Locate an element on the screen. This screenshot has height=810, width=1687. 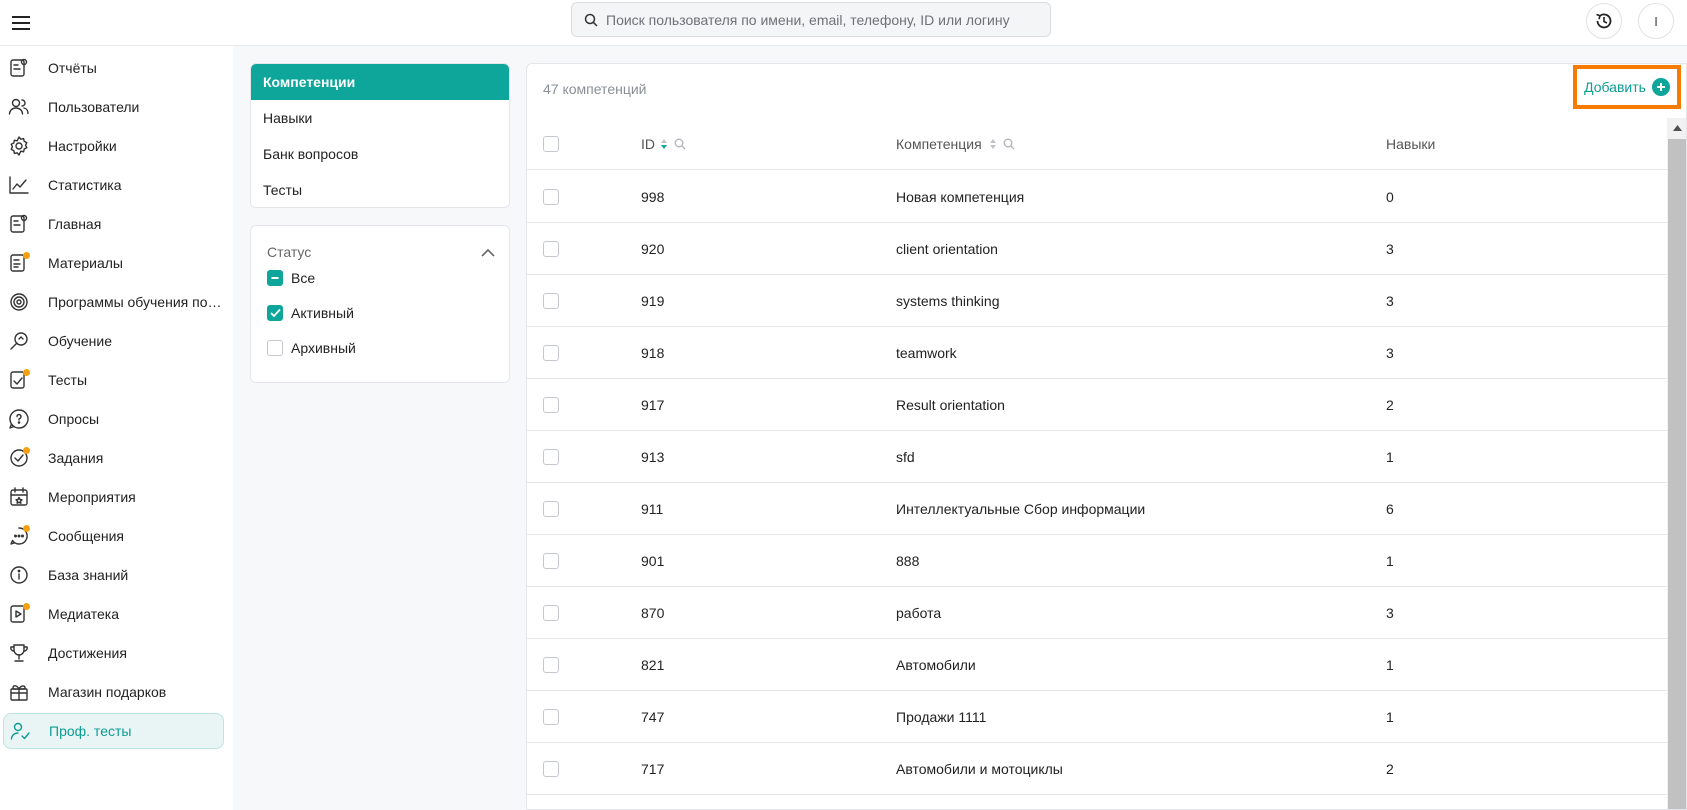
sidebar-item-surveys: Опросы is located at coordinates (113, 419).